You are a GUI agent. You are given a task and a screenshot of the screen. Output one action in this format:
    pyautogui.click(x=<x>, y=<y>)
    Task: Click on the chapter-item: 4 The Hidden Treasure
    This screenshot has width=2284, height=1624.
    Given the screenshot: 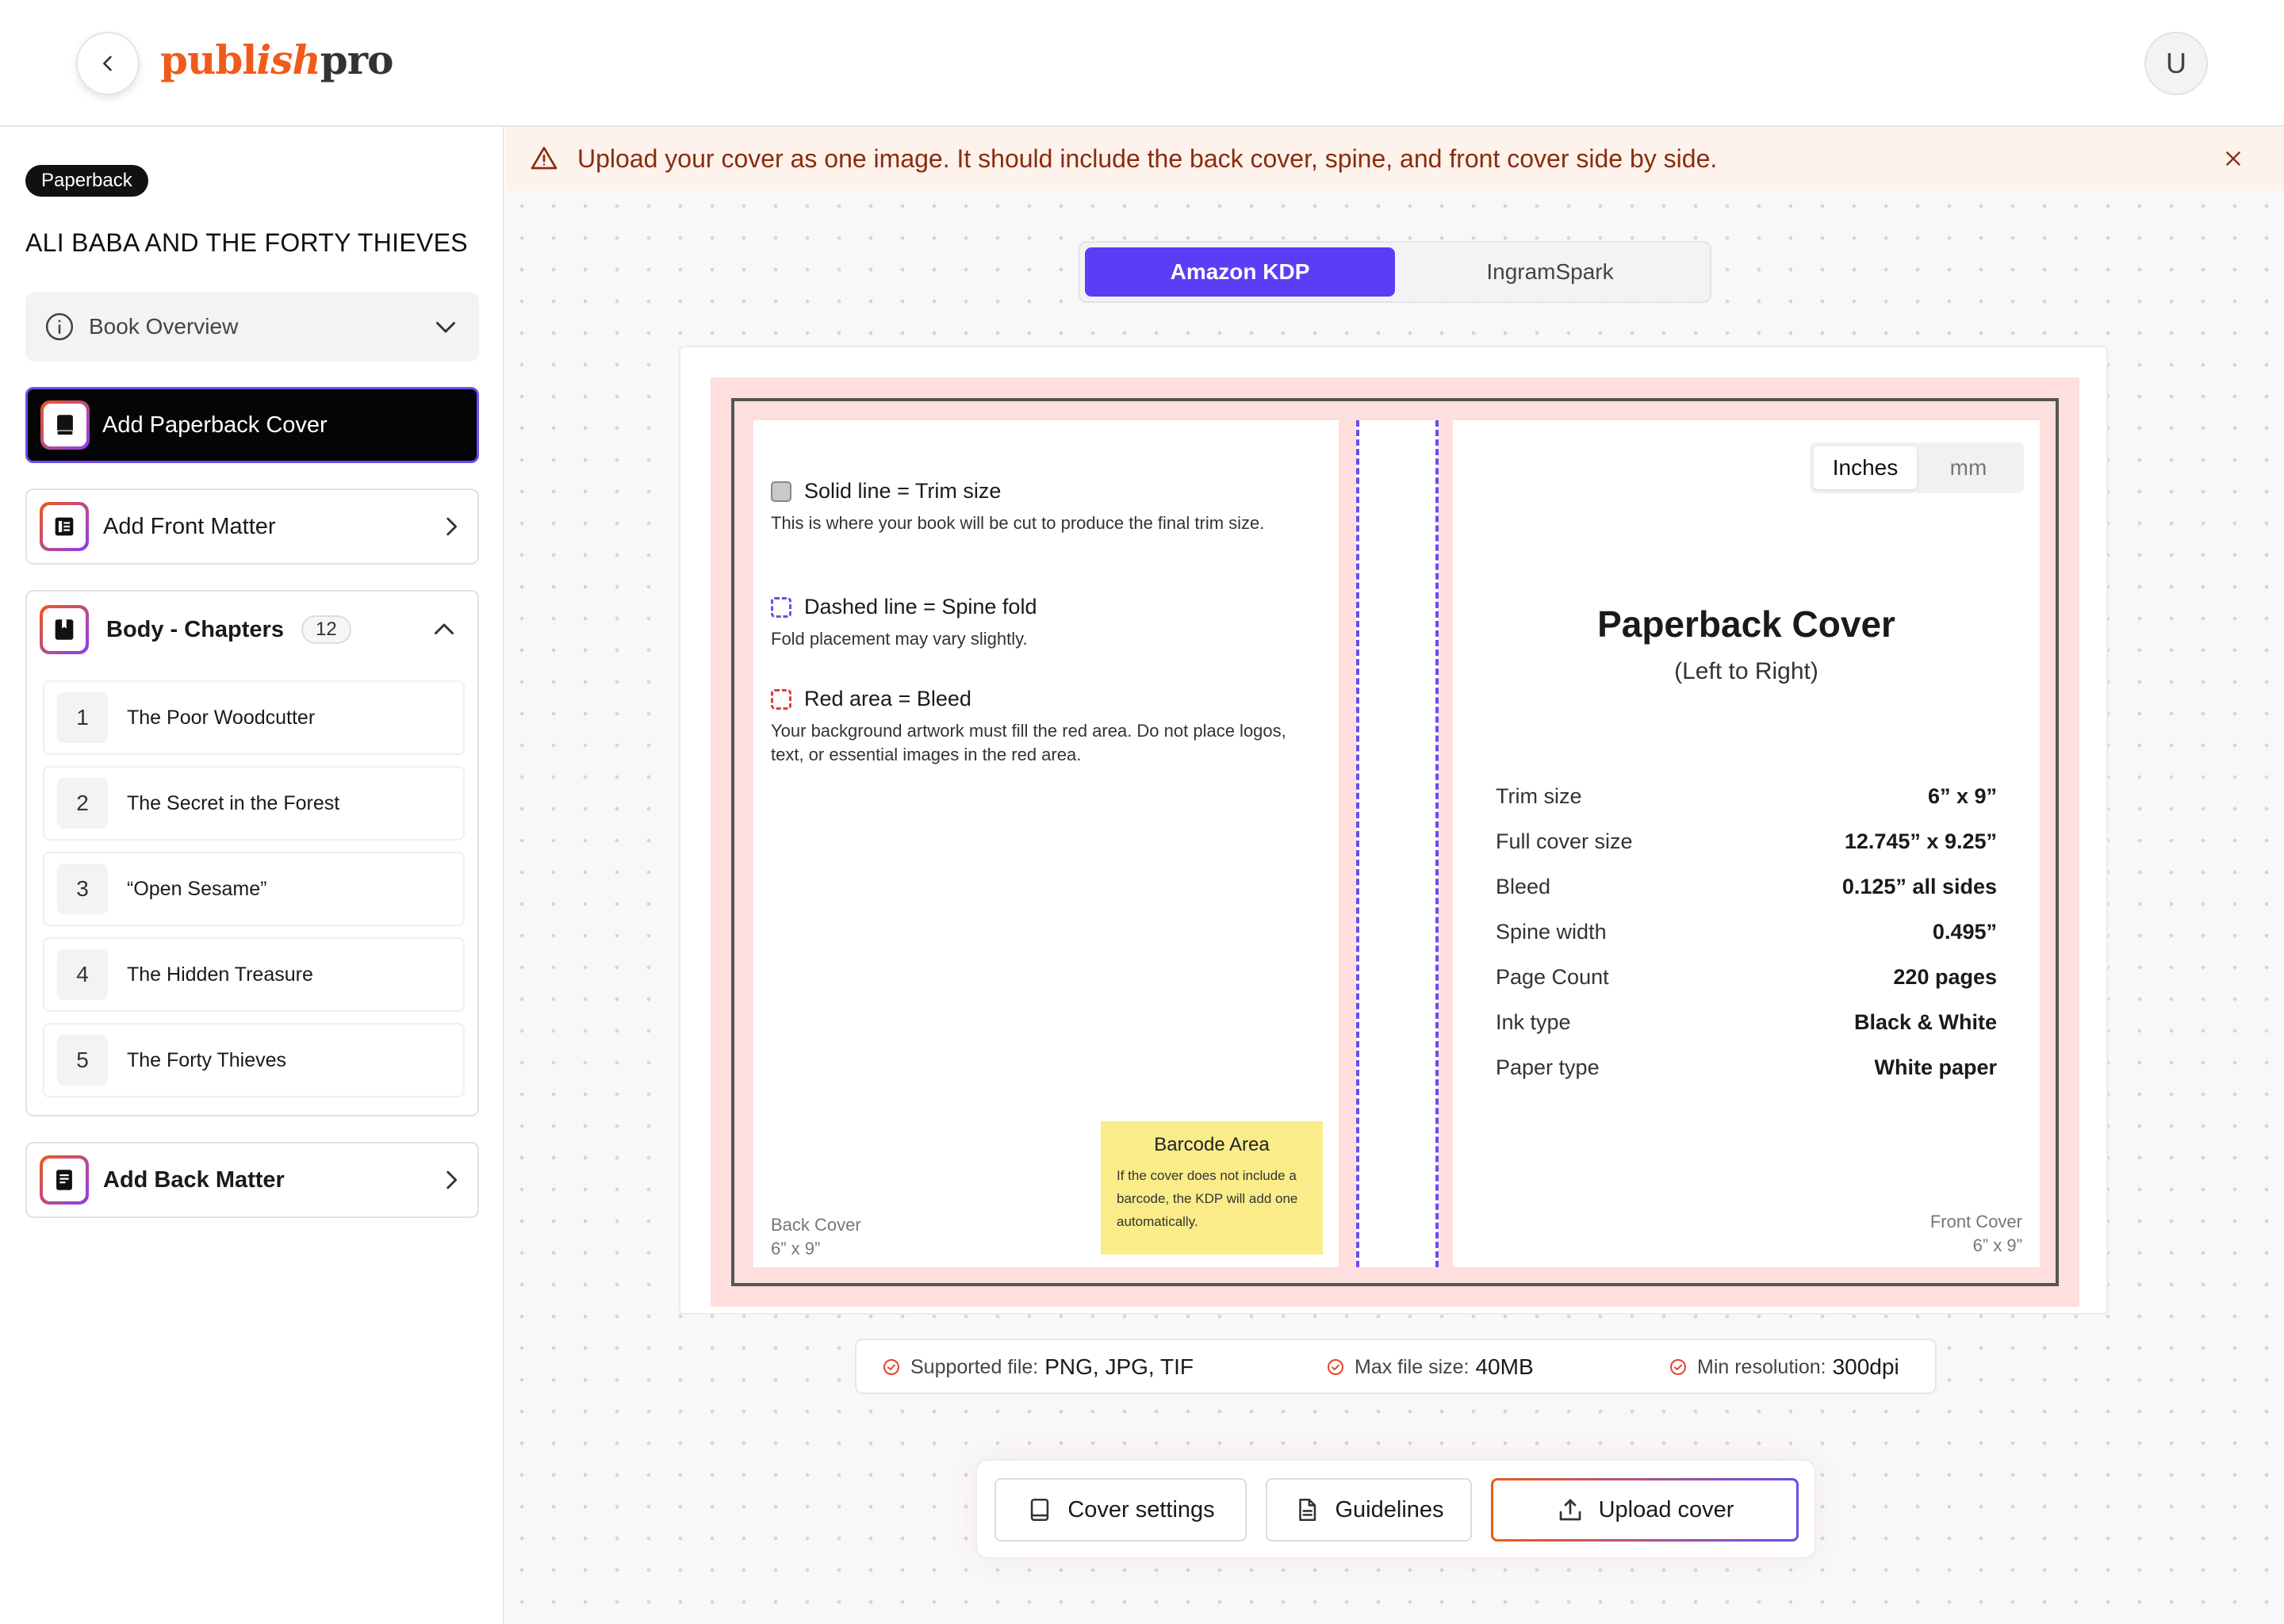 What is the action you would take?
    pyautogui.click(x=254, y=974)
    